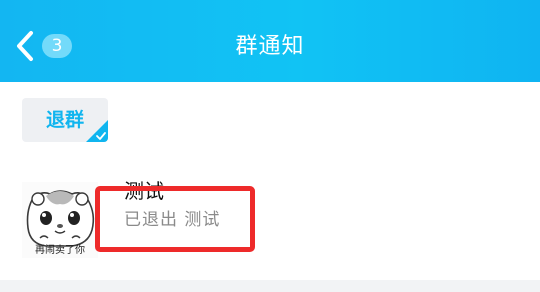 The width and height of the screenshot is (540, 292). Describe the element at coordinates (65, 120) in the screenshot. I see `filter-chip-quit-group: 退群` at that location.